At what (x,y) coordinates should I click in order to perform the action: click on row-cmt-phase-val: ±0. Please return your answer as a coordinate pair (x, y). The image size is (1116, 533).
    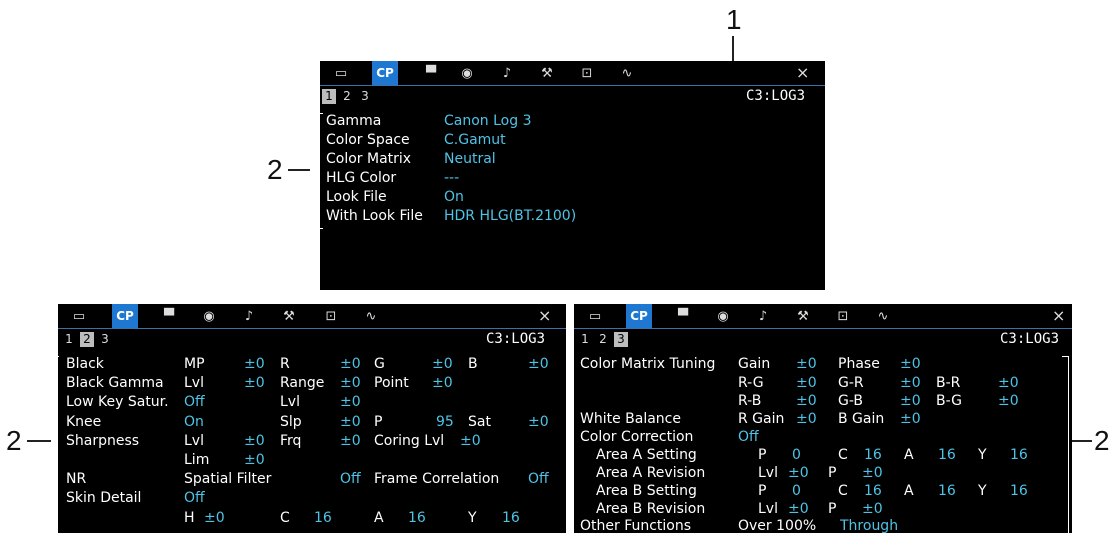
    Looking at the image, I should click on (910, 364).